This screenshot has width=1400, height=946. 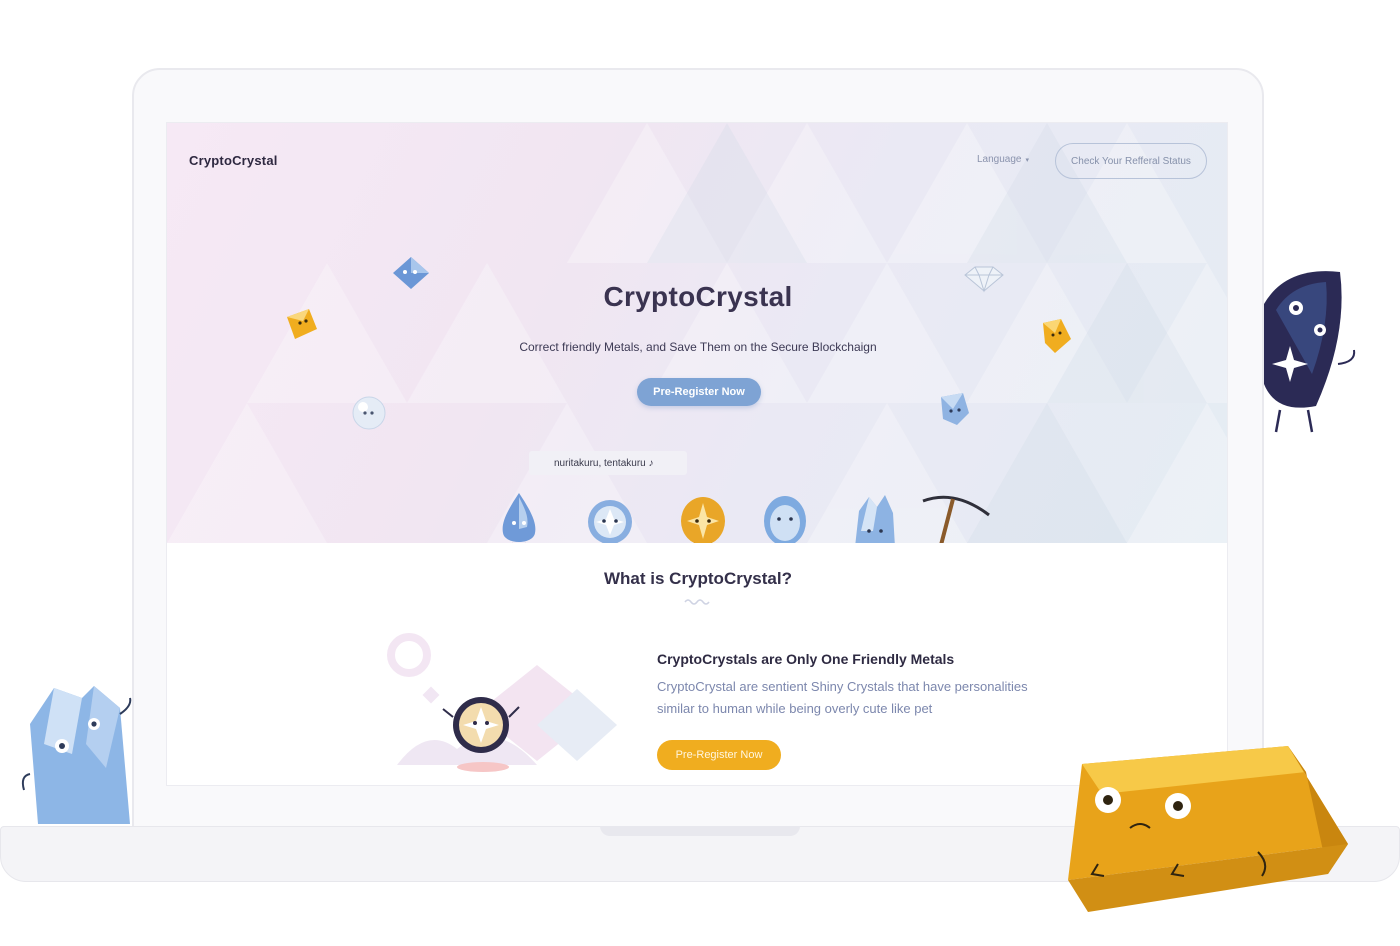 I want to click on dark-leaf-crystal-character, so click(x=1310, y=352).